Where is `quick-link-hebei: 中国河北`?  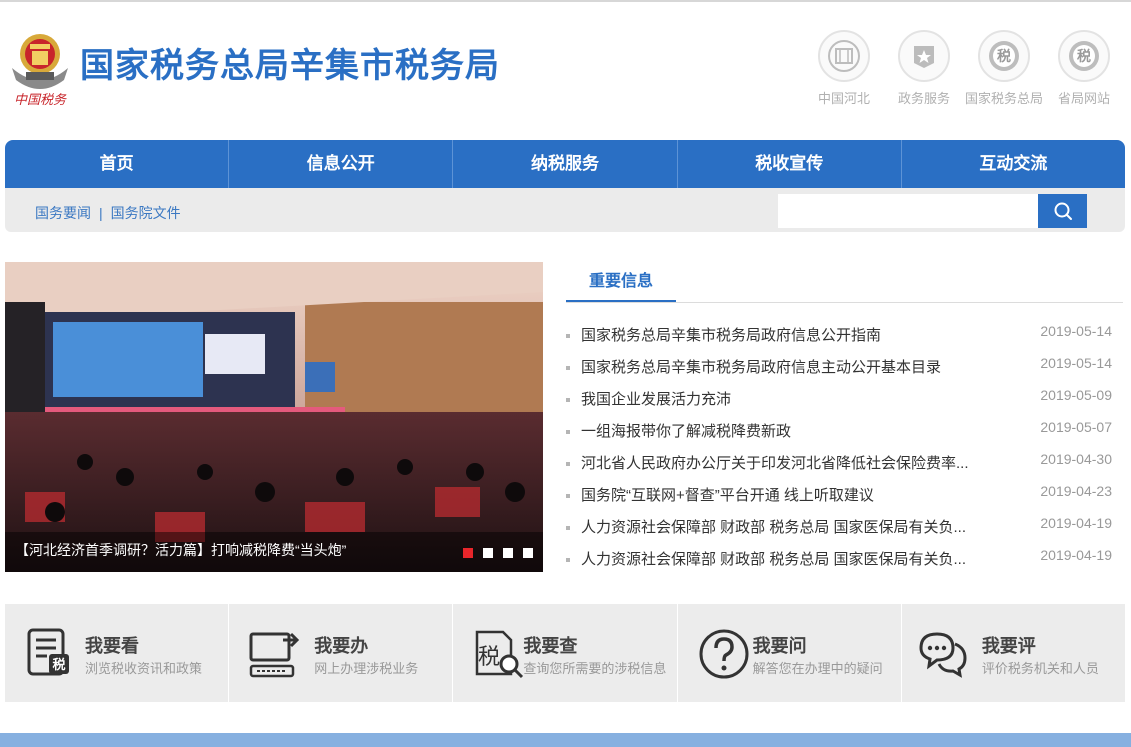
quick-link-hebei: 中国河北 is located at coordinates (844, 68).